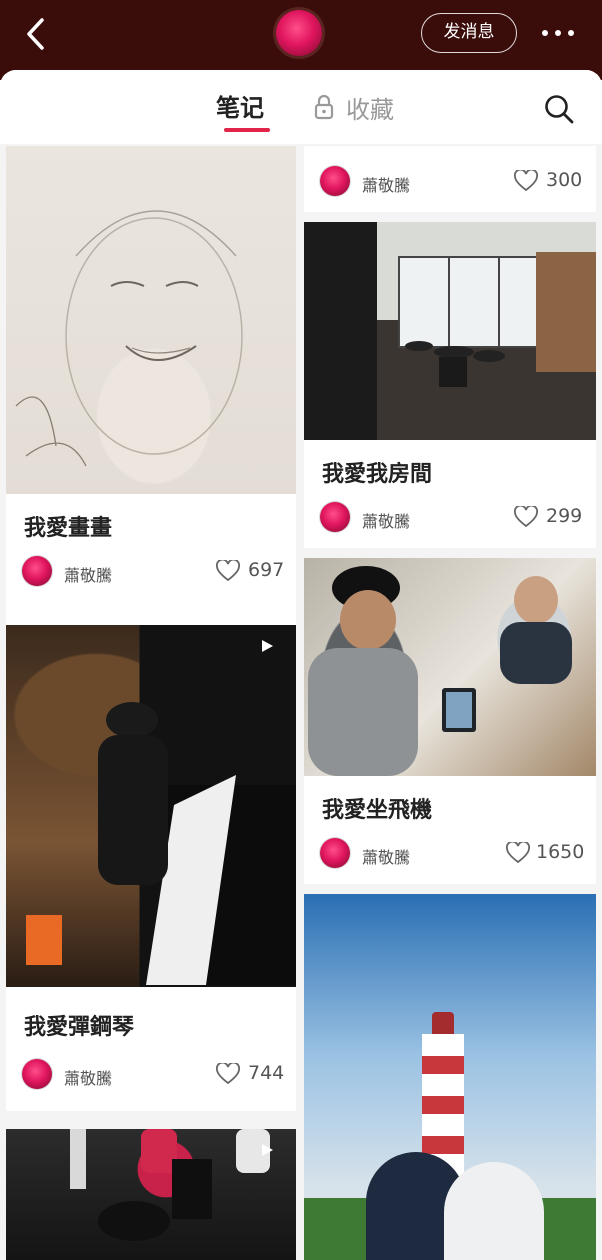 This screenshot has width=602, height=1260. I want to click on like-count: 300, so click(564, 180).